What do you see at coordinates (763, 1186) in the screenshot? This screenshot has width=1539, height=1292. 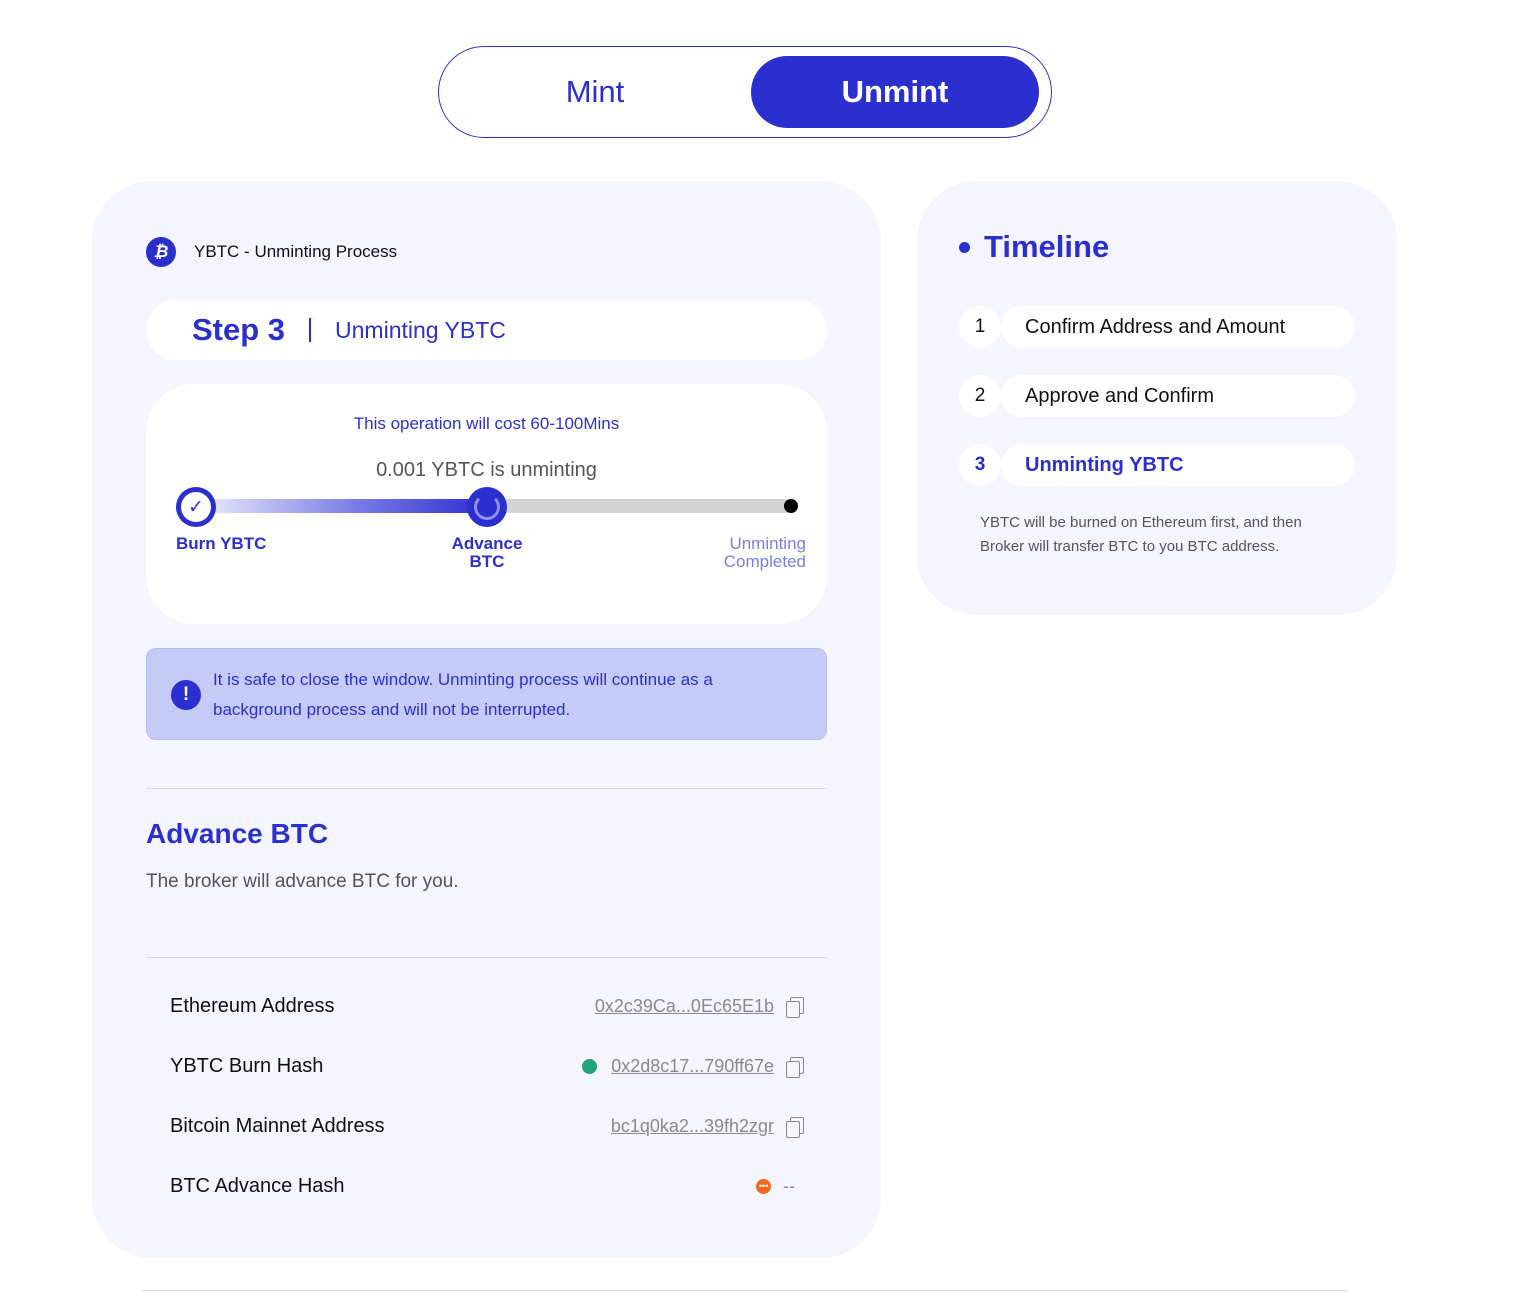 I see `pending-status-icon: •••` at bounding box center [763, 1186].